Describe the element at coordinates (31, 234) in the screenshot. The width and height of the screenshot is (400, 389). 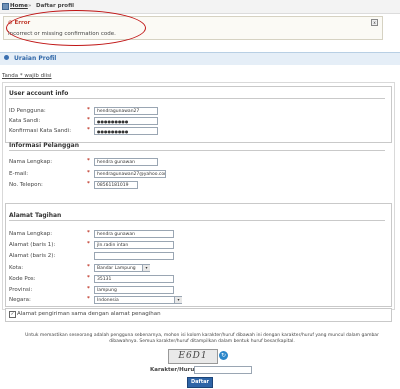
I see `field-label-billing-name: Nama Lengkap:` at that location.